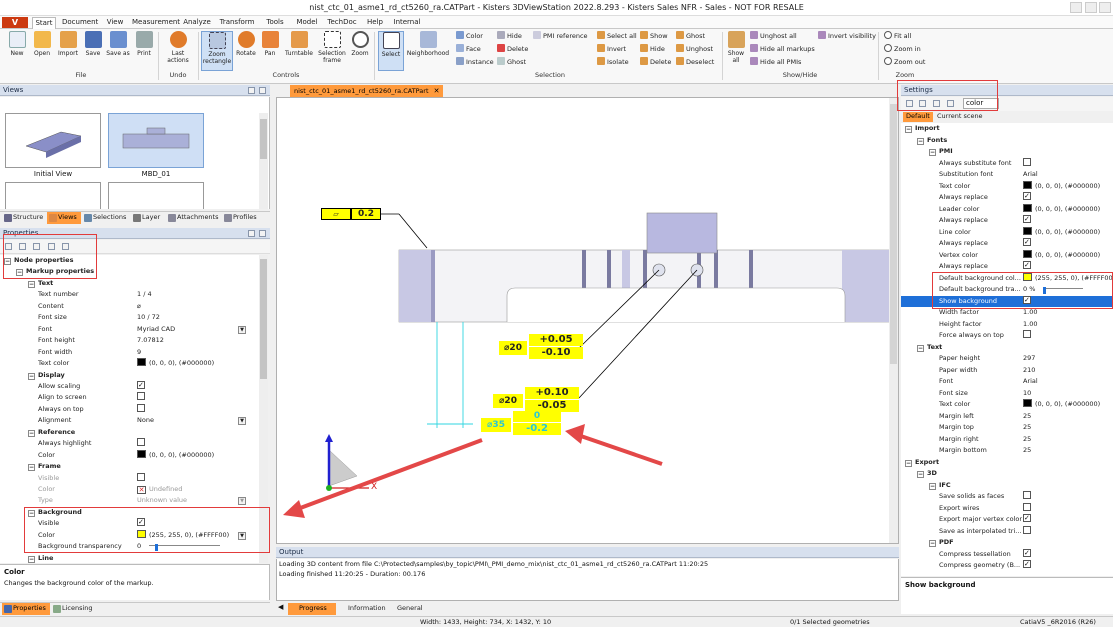  I want to click on neighborhood-button: Neighborhood, so click(428, 51).